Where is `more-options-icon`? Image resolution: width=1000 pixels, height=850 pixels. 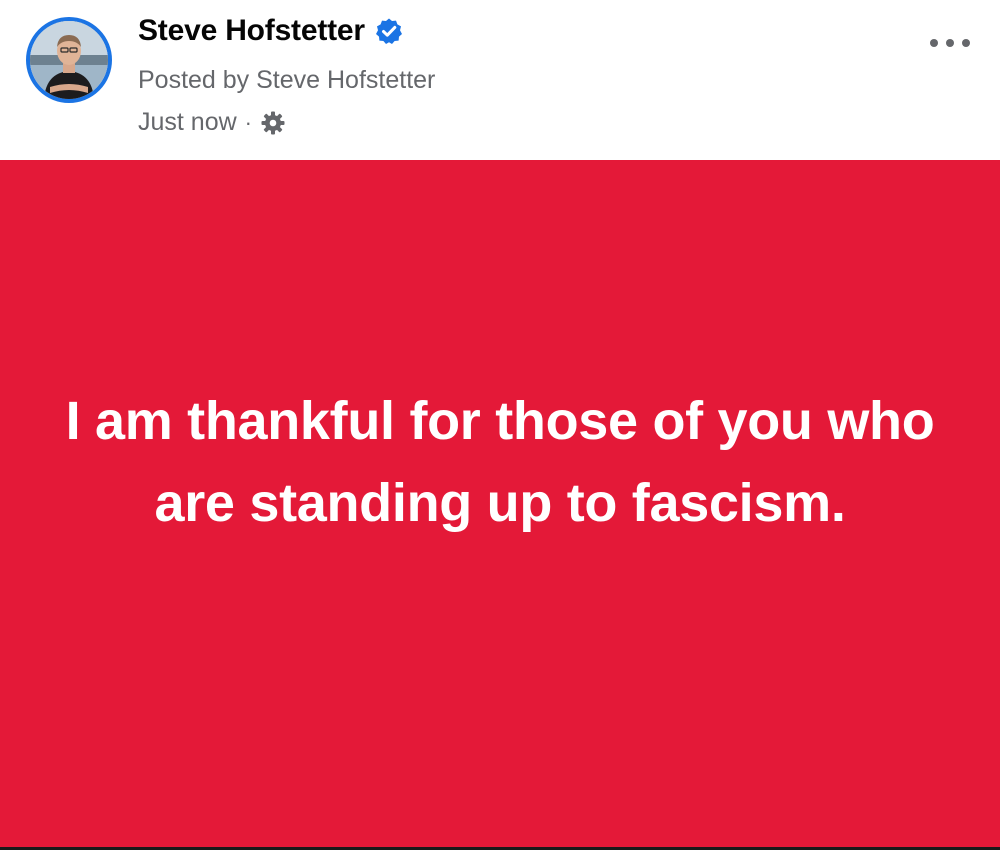 more-options-icon is located at coordinates (934, 43).